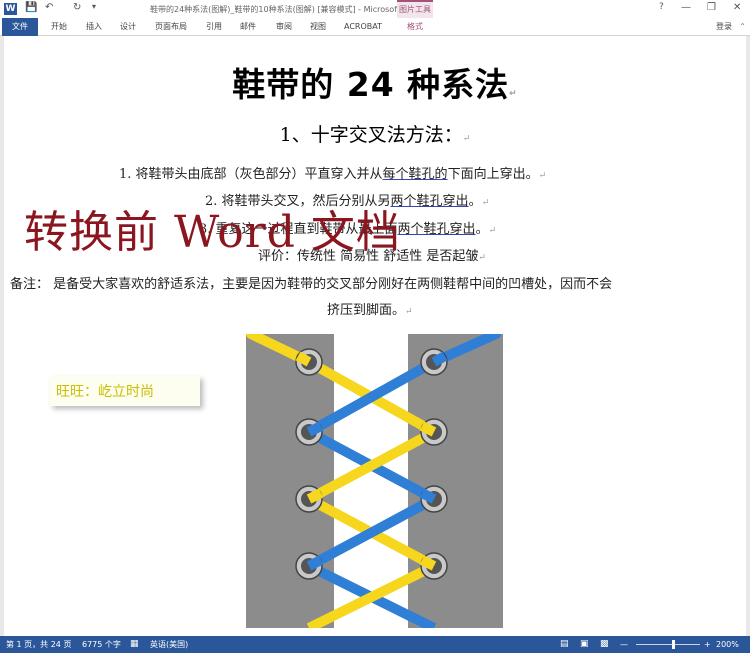 The height and width of the screenshot is (653, 750). What do you see at coordinates (584, 644) in the screenshot?
I see `print-layout-icon: ▣` at bounding box center [584, 644].